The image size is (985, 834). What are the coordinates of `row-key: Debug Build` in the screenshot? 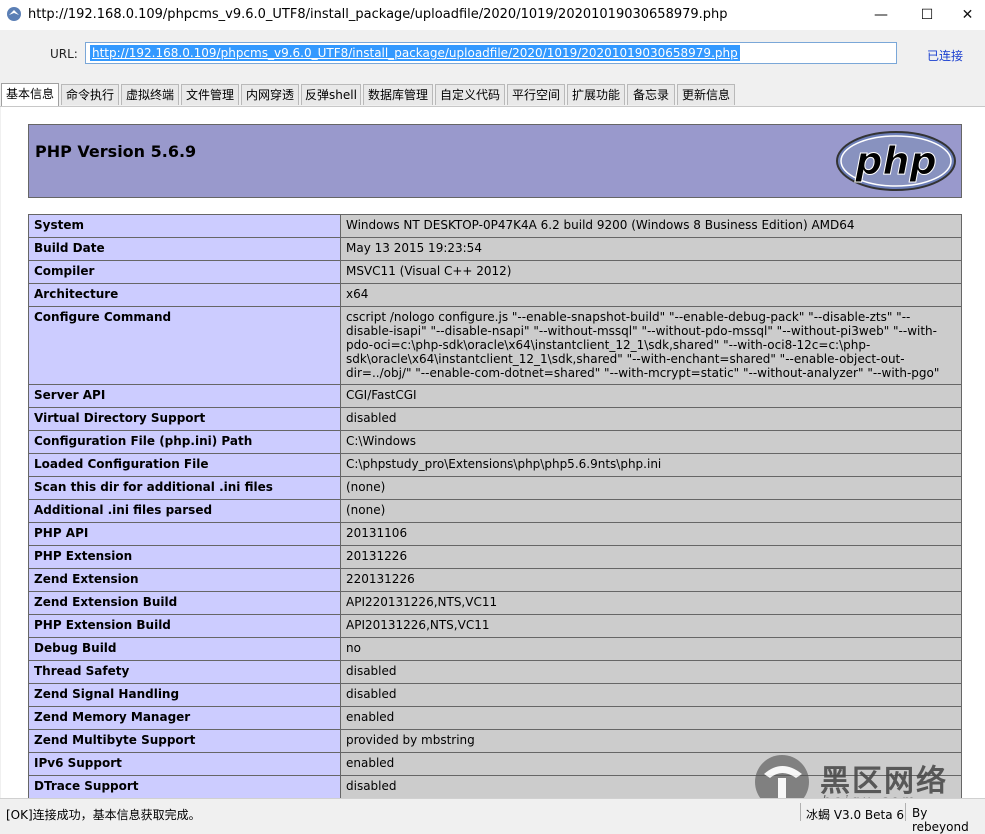 It's located at (184, 649).